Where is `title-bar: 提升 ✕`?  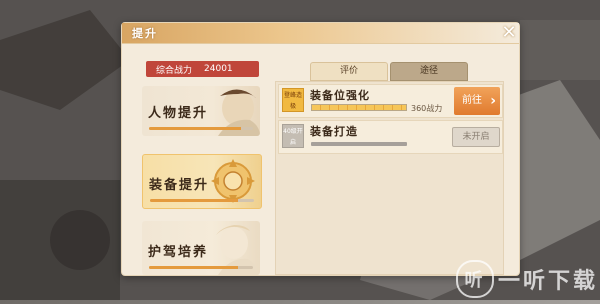 title-bar: 提升 ✕ is located at coordinates (320, 33).